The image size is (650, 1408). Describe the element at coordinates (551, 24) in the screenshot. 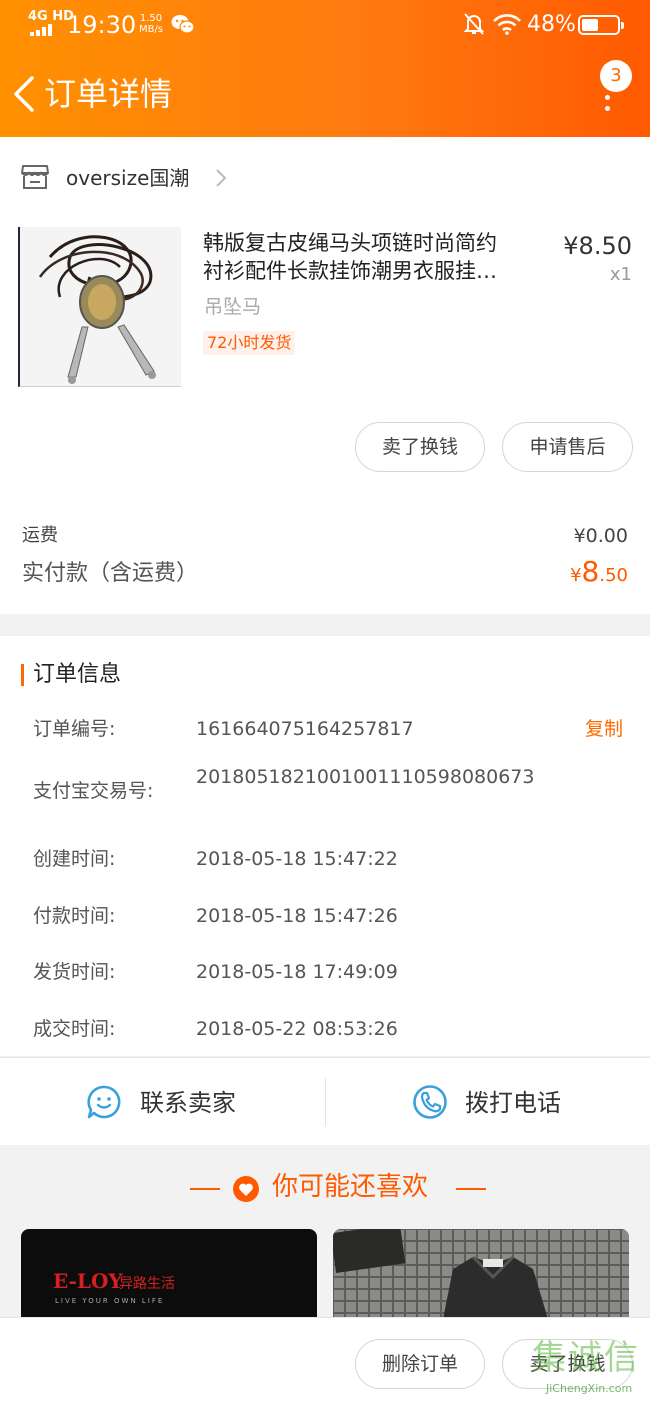

I see `battery-percent: 48%` at that location.